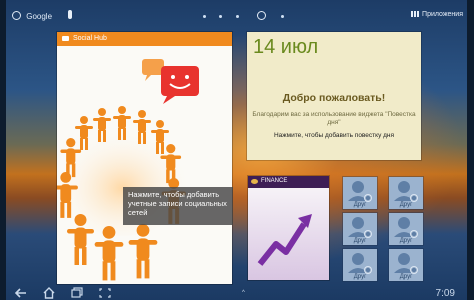 The height and width of the screenshot is (300, 474). What do you see at coordinates (65, 38) in the screenshot?
I see `social-hub-icon` at bounding box center [65, 38].